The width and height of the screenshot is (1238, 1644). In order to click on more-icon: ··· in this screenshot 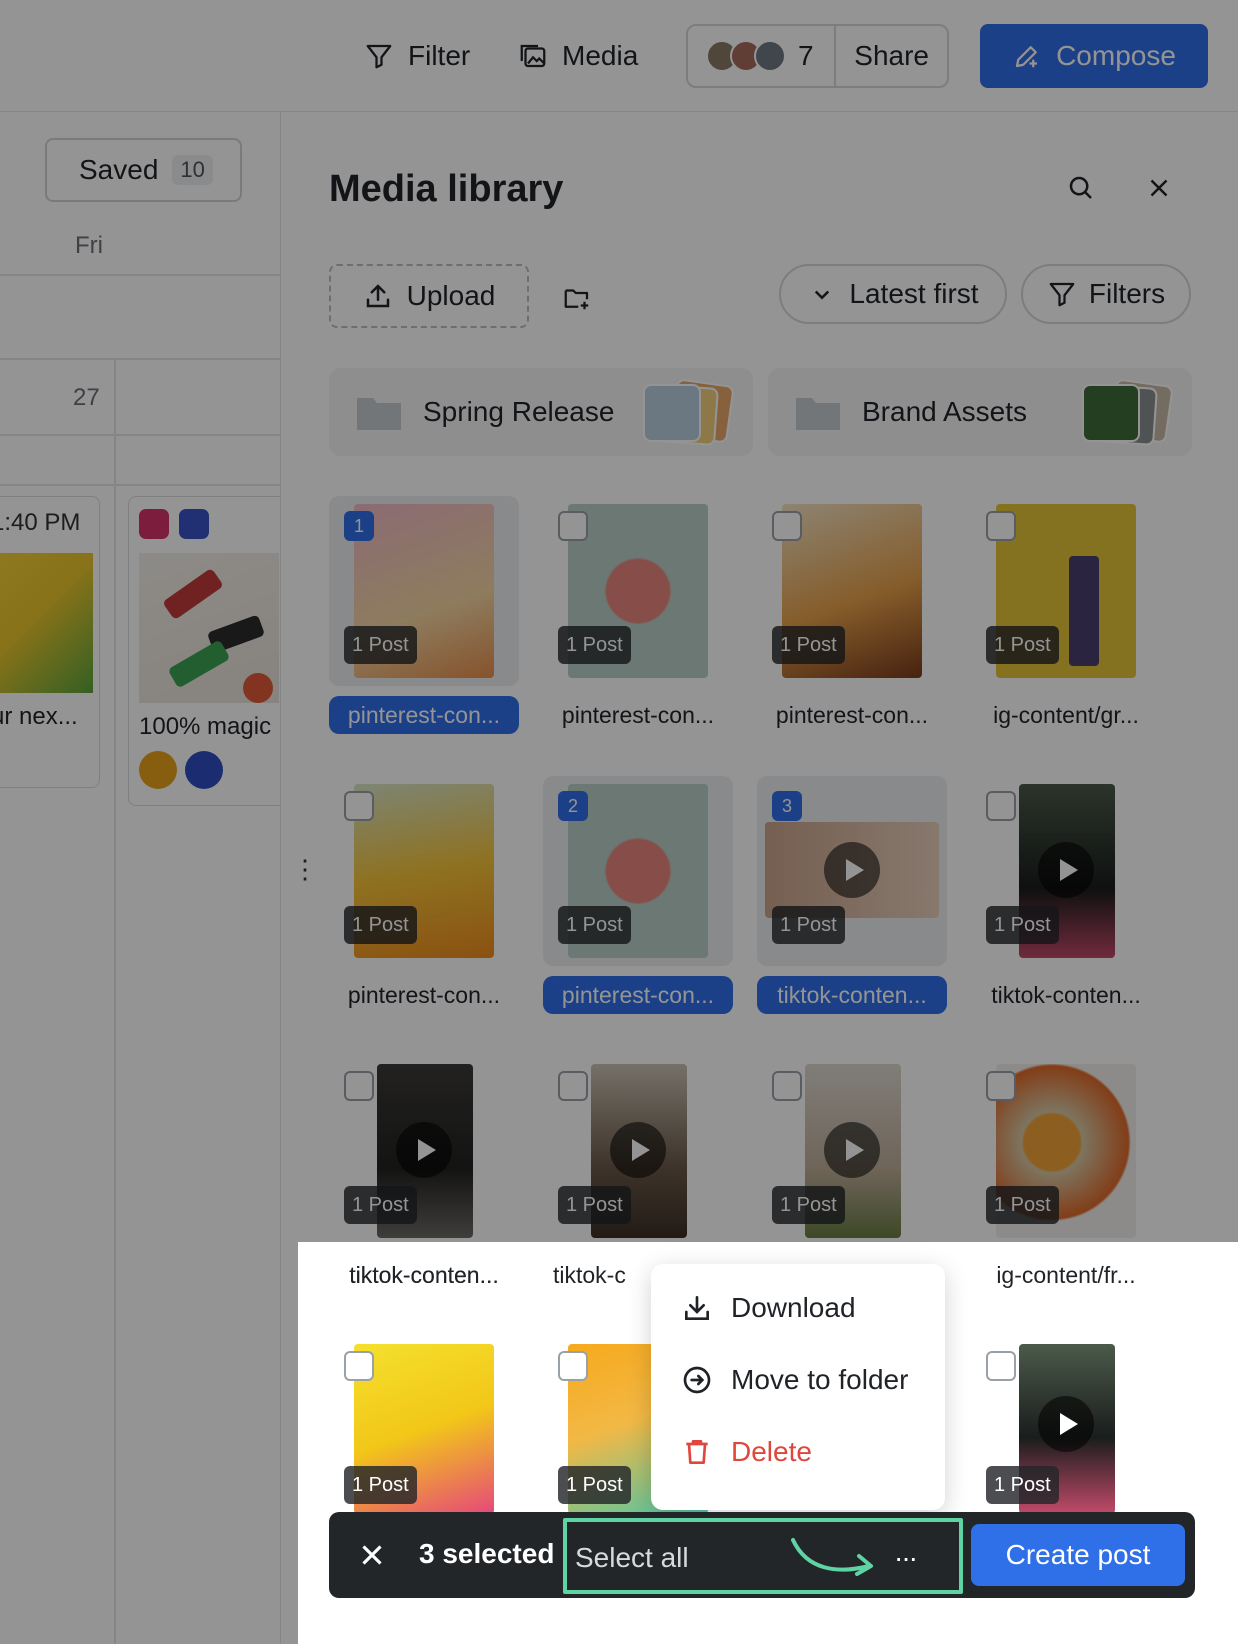, I will do `click(906, 1557)`.